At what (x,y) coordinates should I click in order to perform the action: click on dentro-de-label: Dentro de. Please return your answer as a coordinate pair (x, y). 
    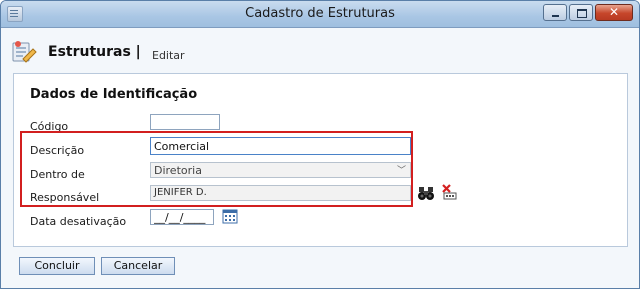
    Looking at the image, I should click on (57, 174).